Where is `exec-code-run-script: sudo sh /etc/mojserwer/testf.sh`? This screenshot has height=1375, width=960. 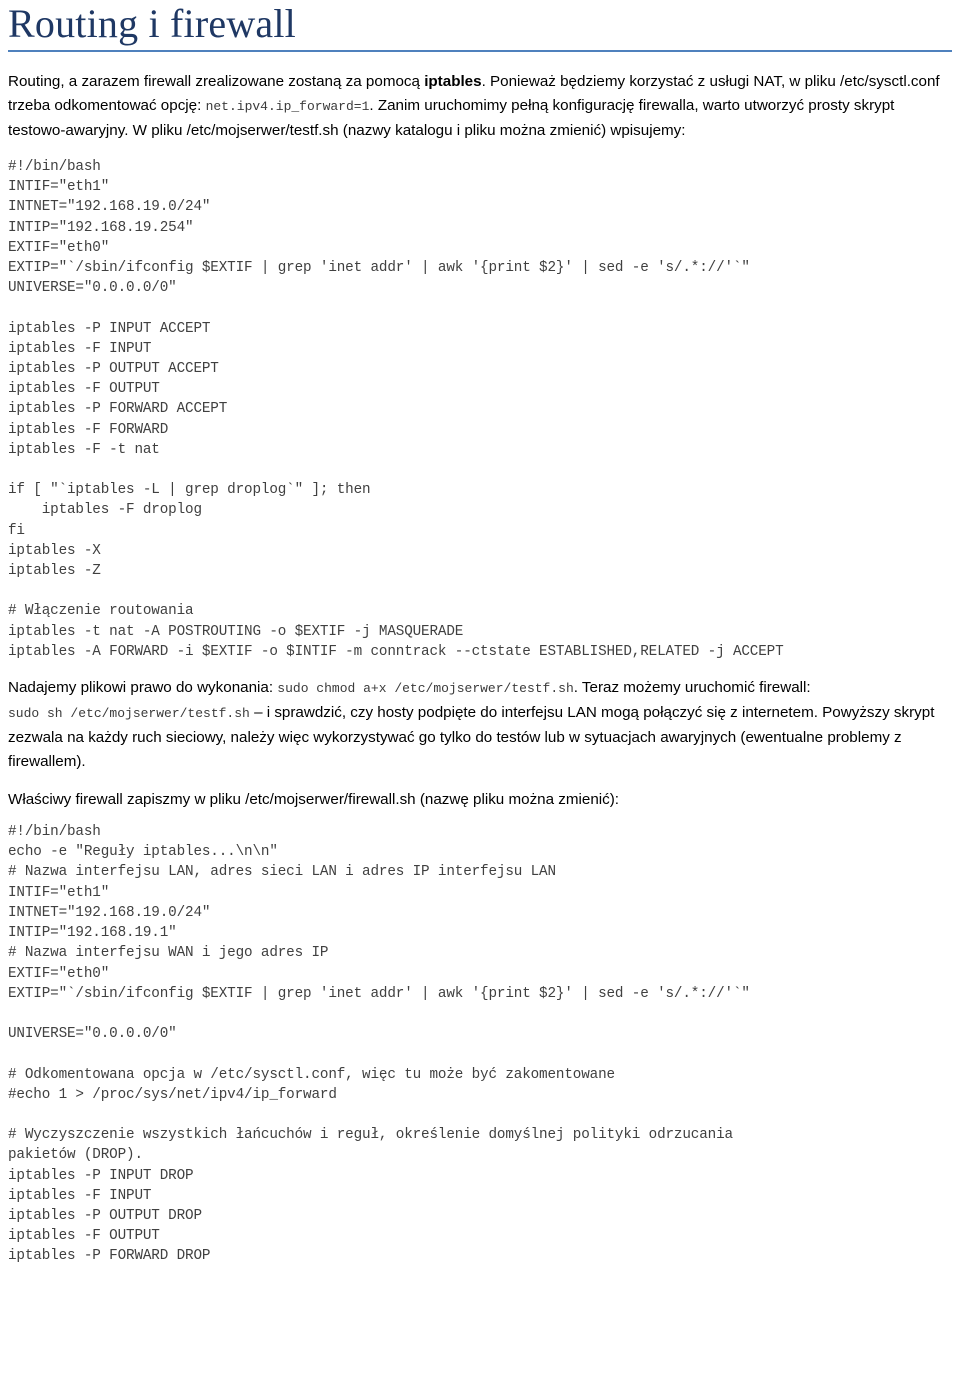 exec-code-run-script: sudo sh /etc/mojserwer/testf.sh is located at coordinates (129, 714).